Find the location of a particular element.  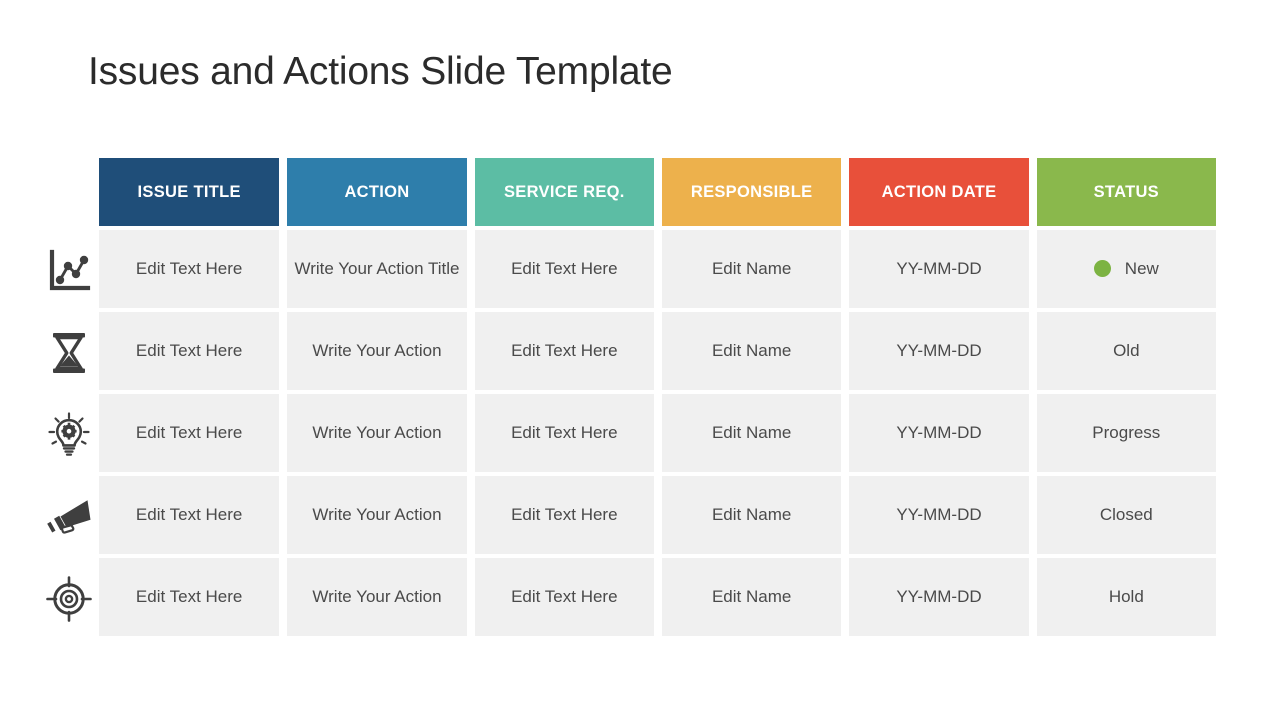

column-header-service-req: SERVICE REQ. is located at coordinates (564, 192).